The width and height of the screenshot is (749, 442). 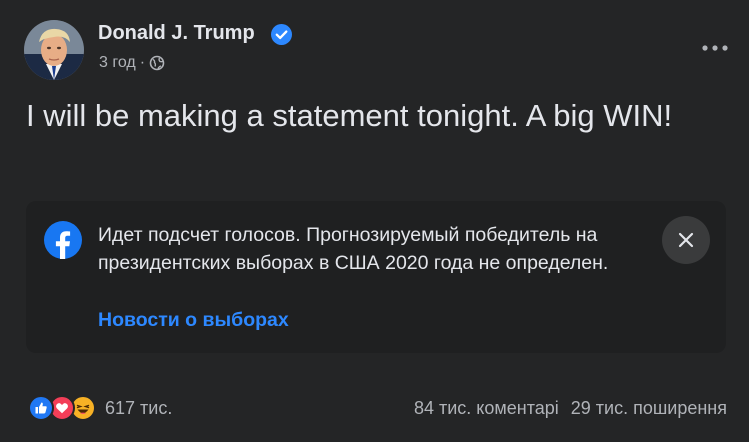 I want to click on more-options-button, so click(x=715, y=48).